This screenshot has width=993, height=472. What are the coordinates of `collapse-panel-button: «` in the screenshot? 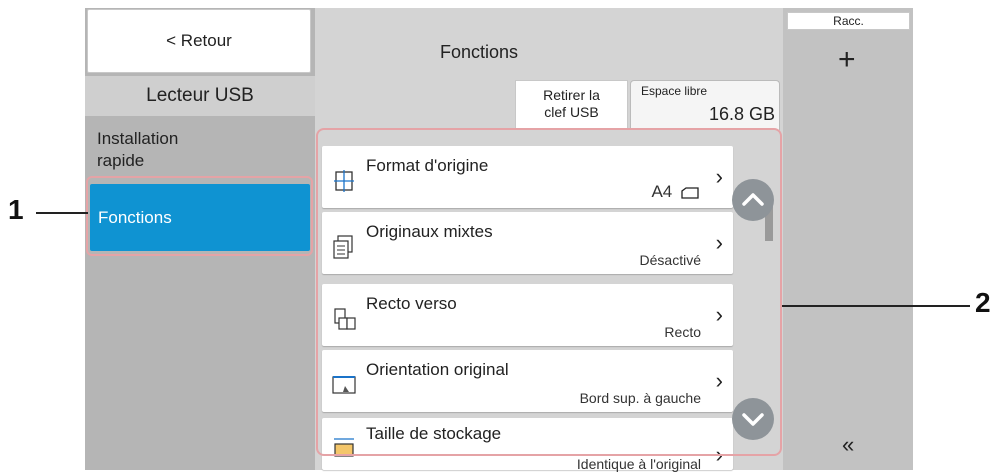 It's located at (848, 445).